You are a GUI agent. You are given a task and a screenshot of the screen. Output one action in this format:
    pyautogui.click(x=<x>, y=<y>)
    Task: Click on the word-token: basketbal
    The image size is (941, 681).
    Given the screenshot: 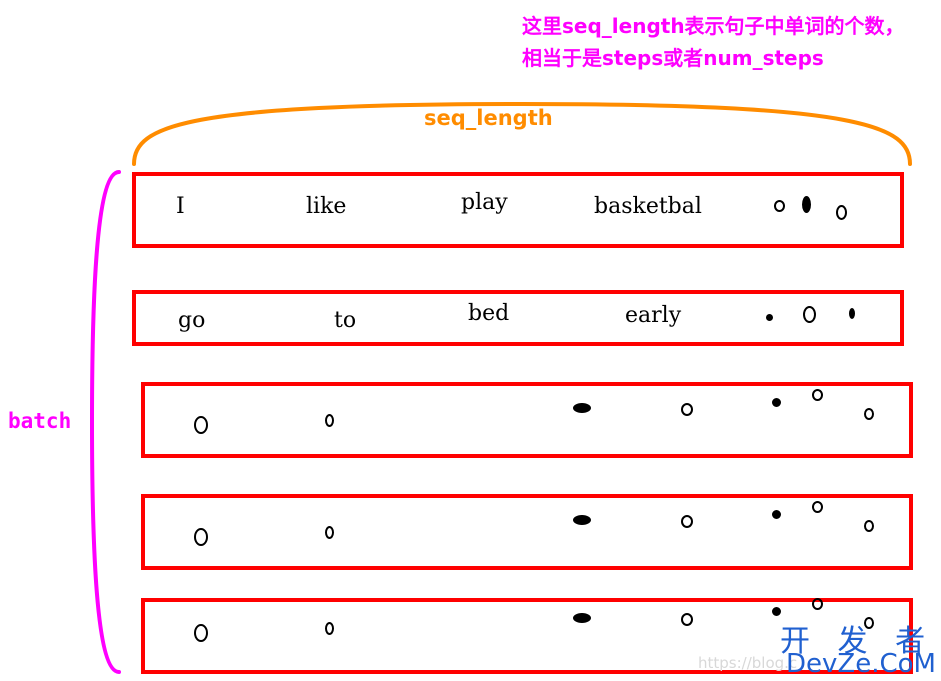 What is the action you would take?
    pyautogui.click(x=648, y=206)
    